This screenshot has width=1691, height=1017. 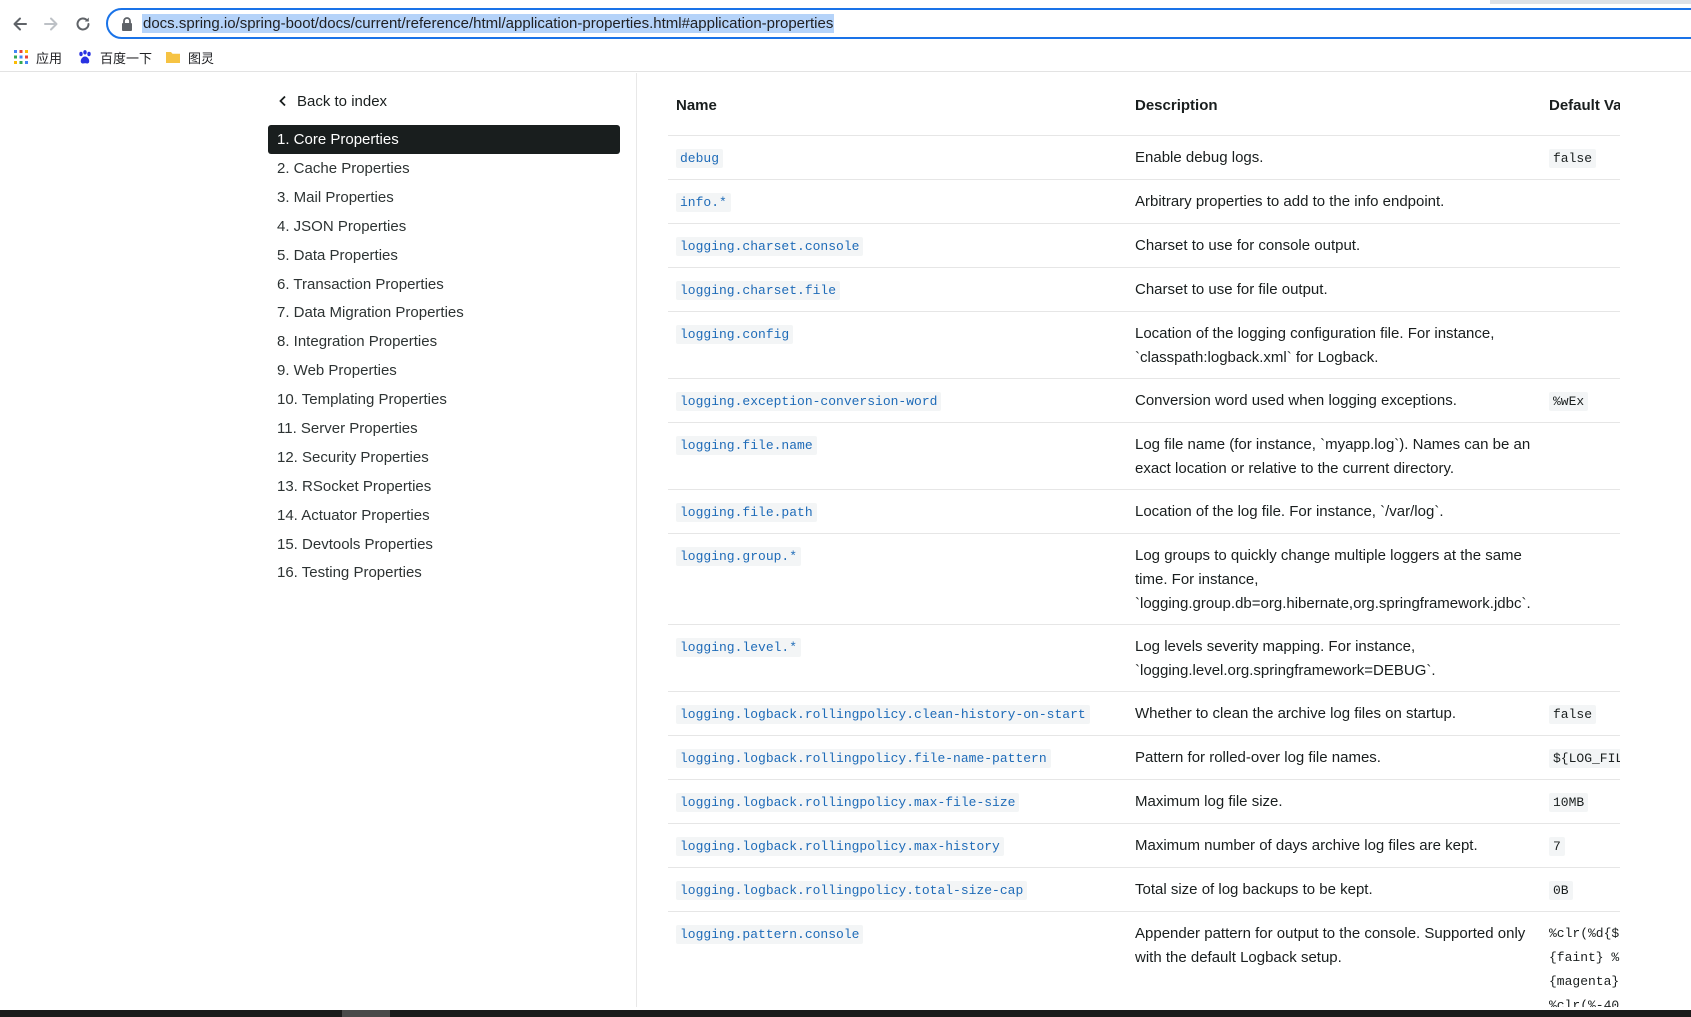 What do you see at coordinates (49, 58) in the screenshot?
I see `bookmark-label: 应用` at bounding box center [49, 58].